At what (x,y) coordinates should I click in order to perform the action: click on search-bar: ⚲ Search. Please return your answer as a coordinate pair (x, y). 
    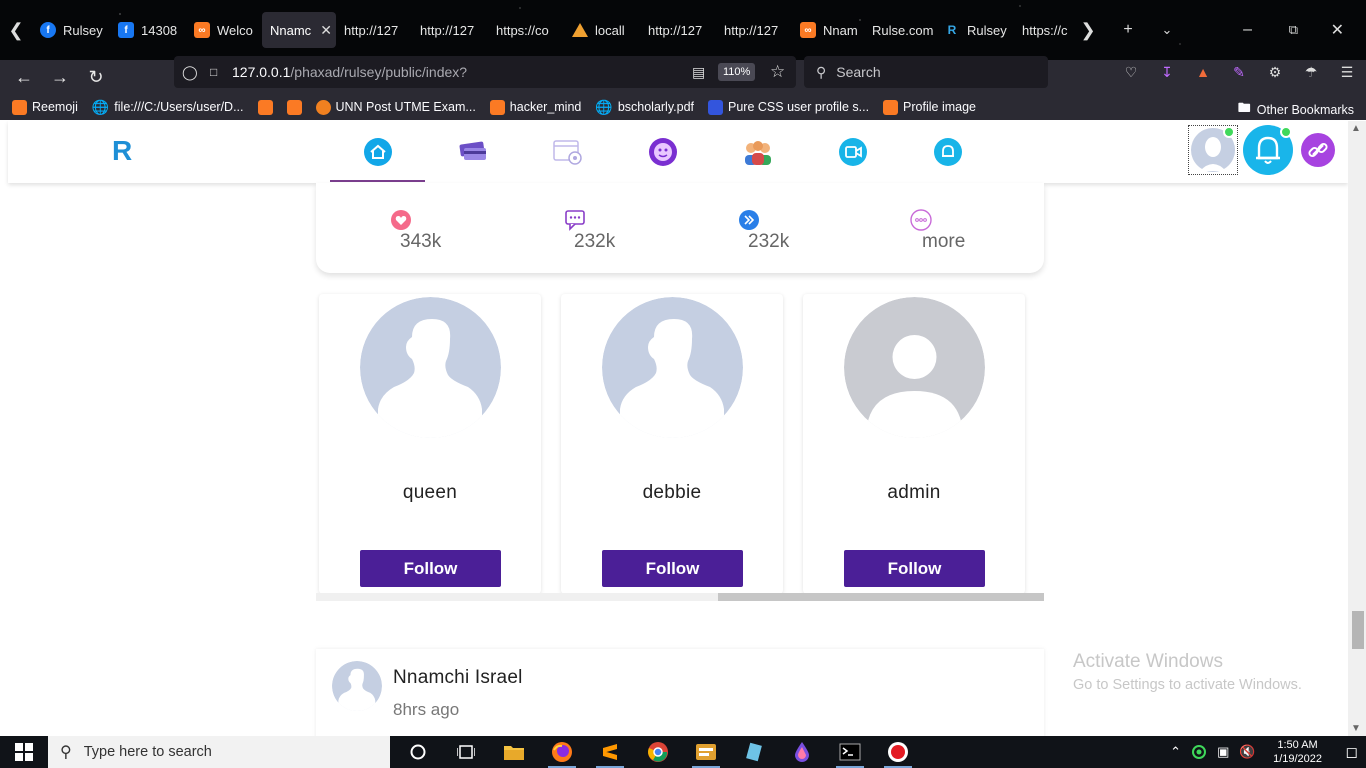
    Looking at the image, I should click on (926, 72).